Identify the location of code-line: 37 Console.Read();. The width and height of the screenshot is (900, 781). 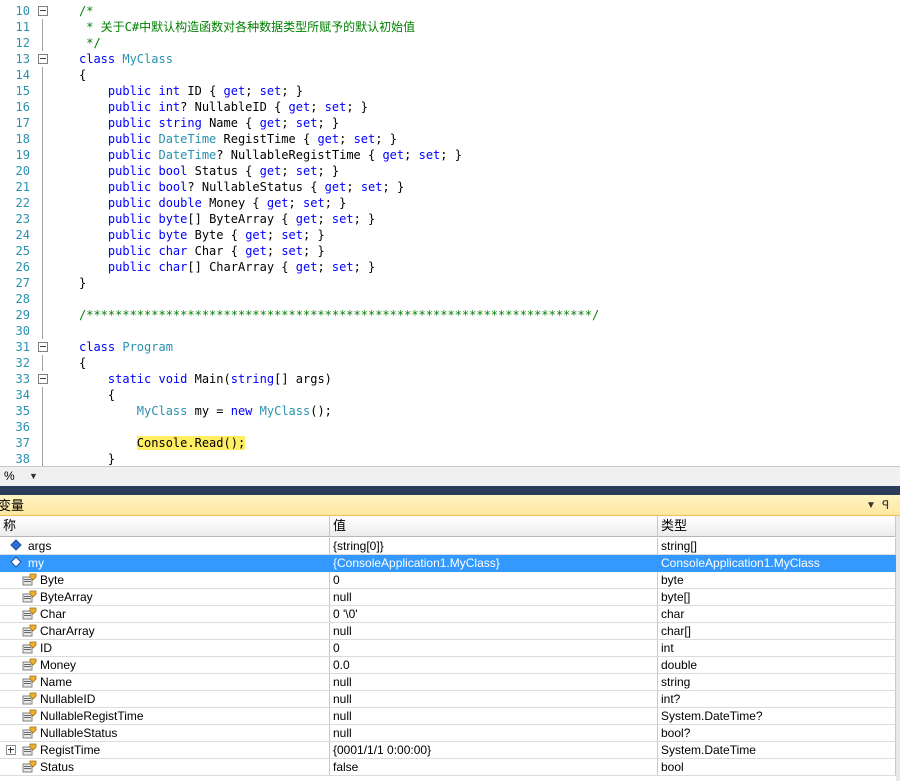
(450, 443).